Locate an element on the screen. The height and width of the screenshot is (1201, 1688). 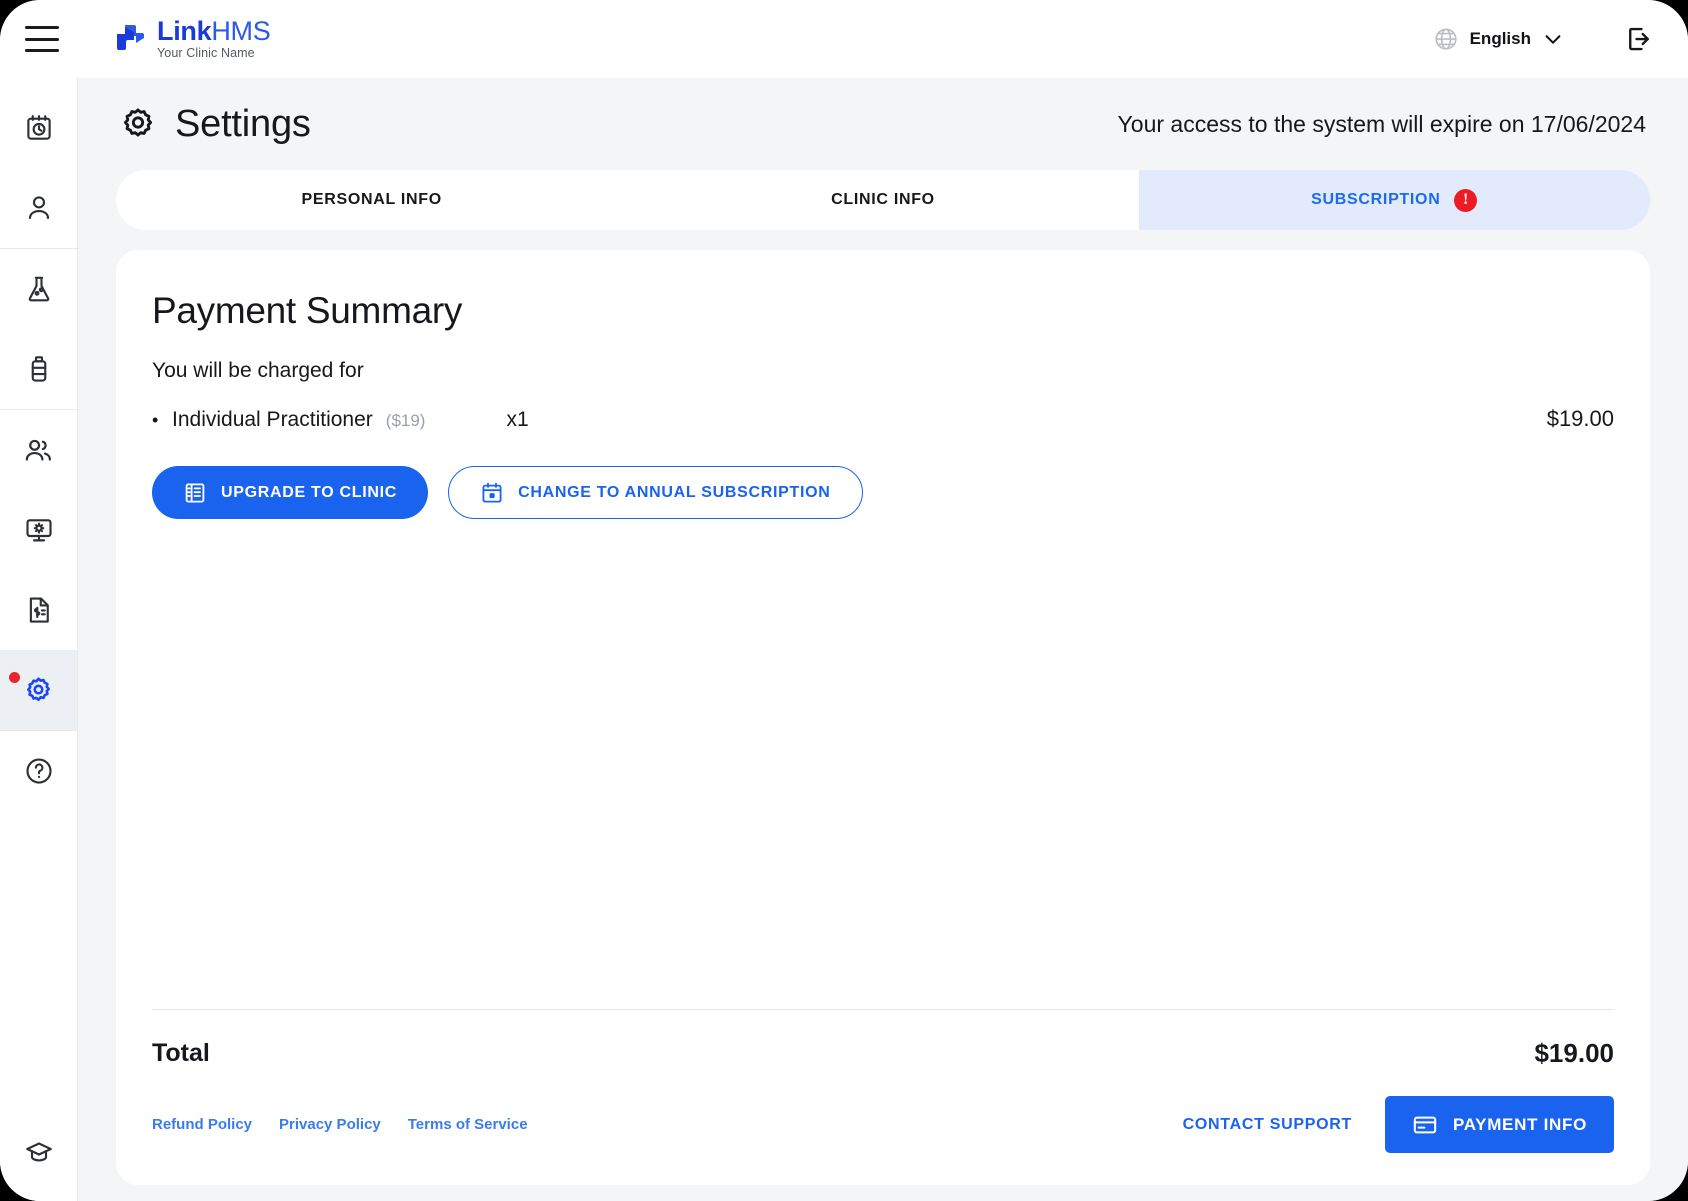
medical-cross-icon is located at coordinates (130, 37).